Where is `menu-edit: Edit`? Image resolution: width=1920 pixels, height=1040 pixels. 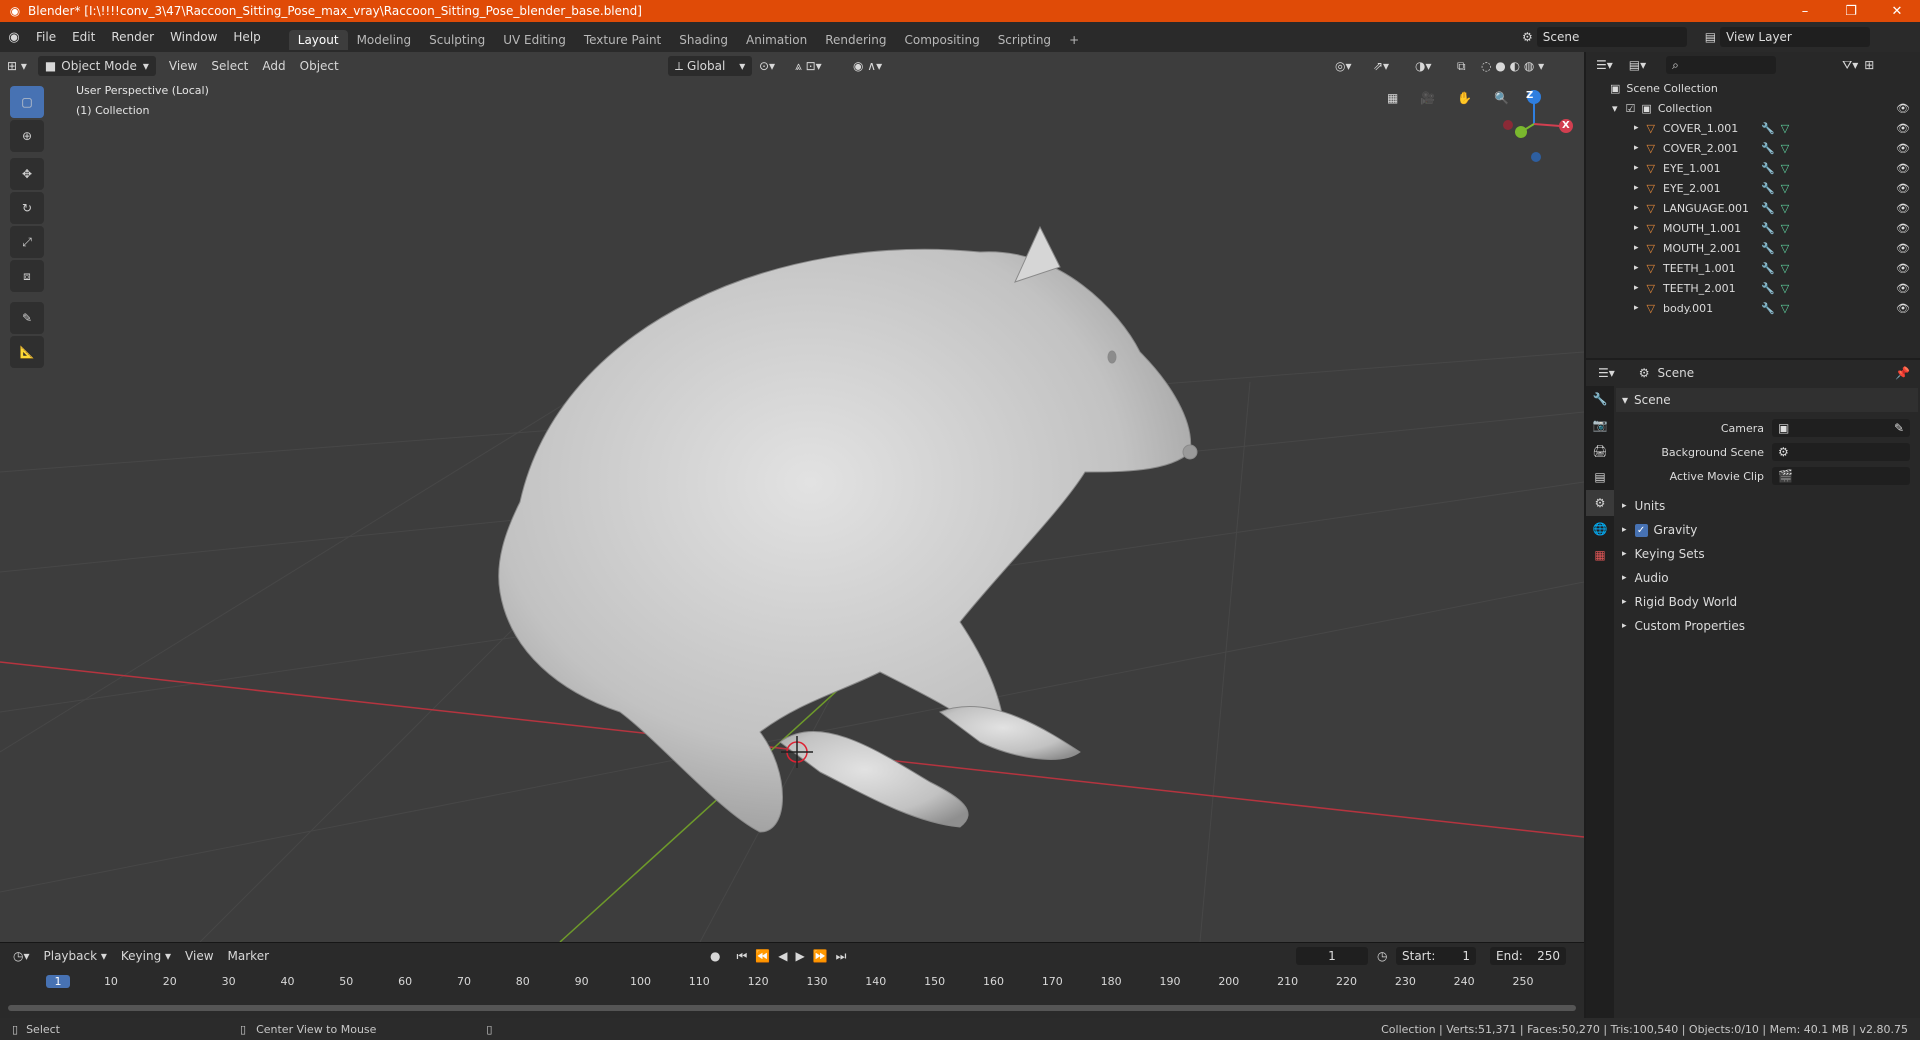
menu-edit: Edit is located at coordinates (83, 37).